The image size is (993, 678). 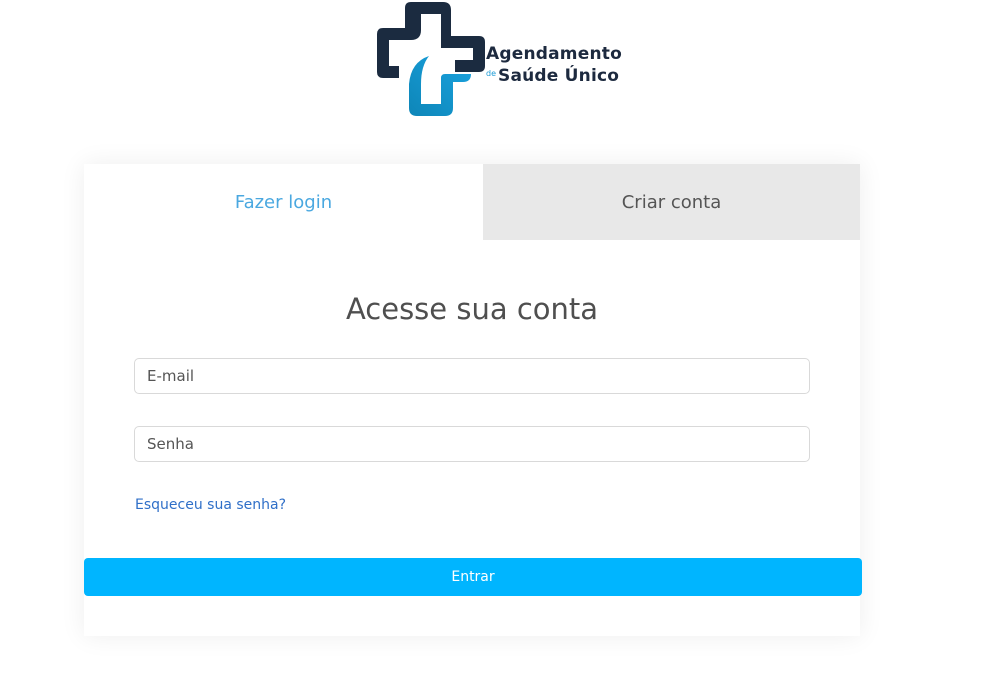 I want to click on forgot-password-link: Esqueceu sua senha?, so click(x=210, y=505).